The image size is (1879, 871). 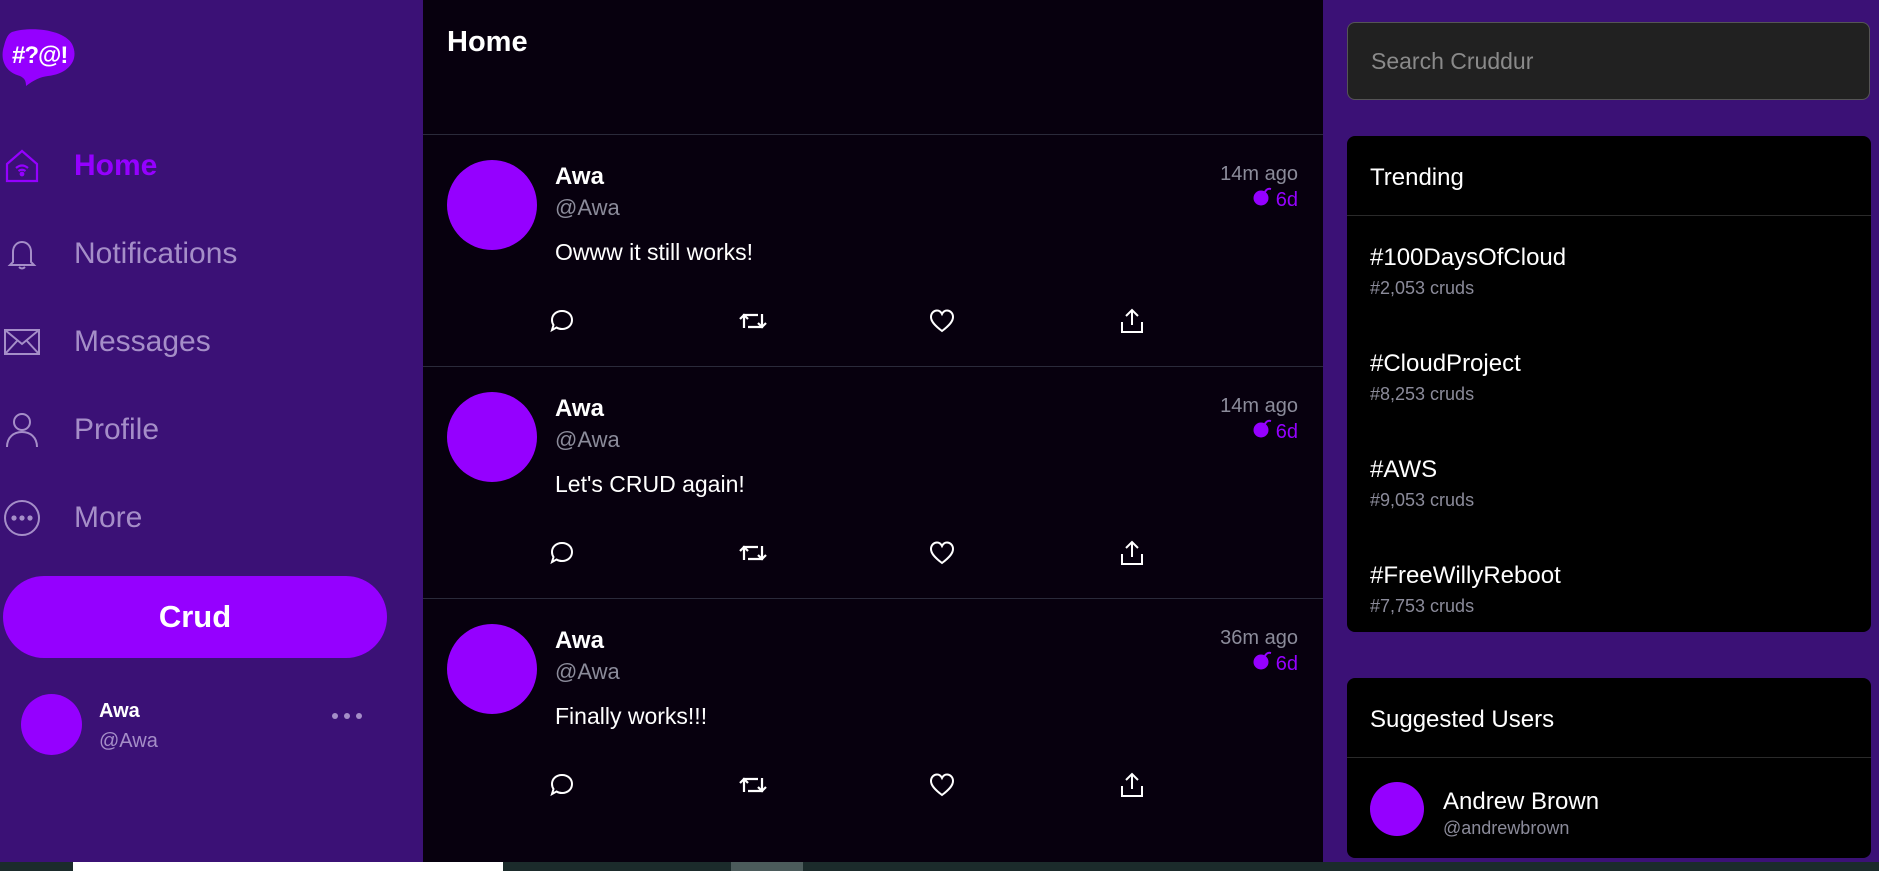 I want to click on post-message: Let's CRUD again!, so click(x=650, y=484).